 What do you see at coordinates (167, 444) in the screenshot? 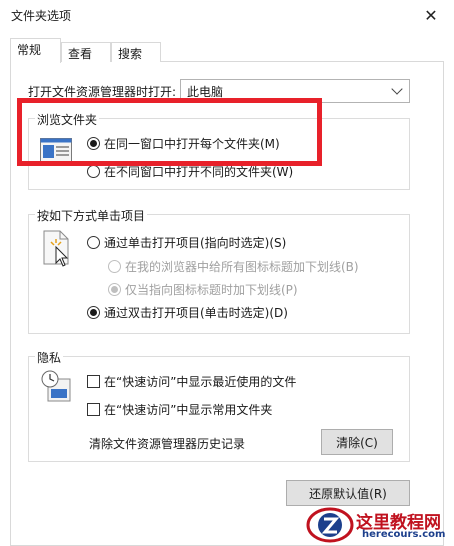
I see `clear-history-label: 清除文件资源管理器历史记录` at bounding box center [167, 444].